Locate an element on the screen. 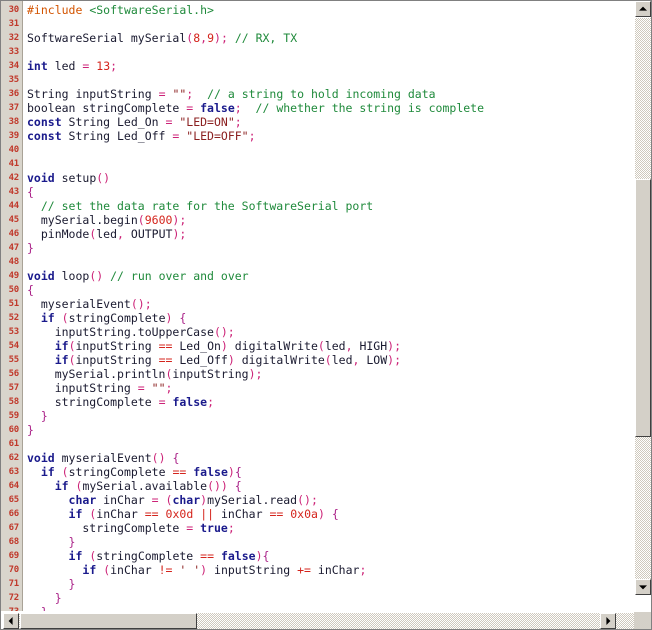  code-token-op: != is located at coordinates (165, 570).